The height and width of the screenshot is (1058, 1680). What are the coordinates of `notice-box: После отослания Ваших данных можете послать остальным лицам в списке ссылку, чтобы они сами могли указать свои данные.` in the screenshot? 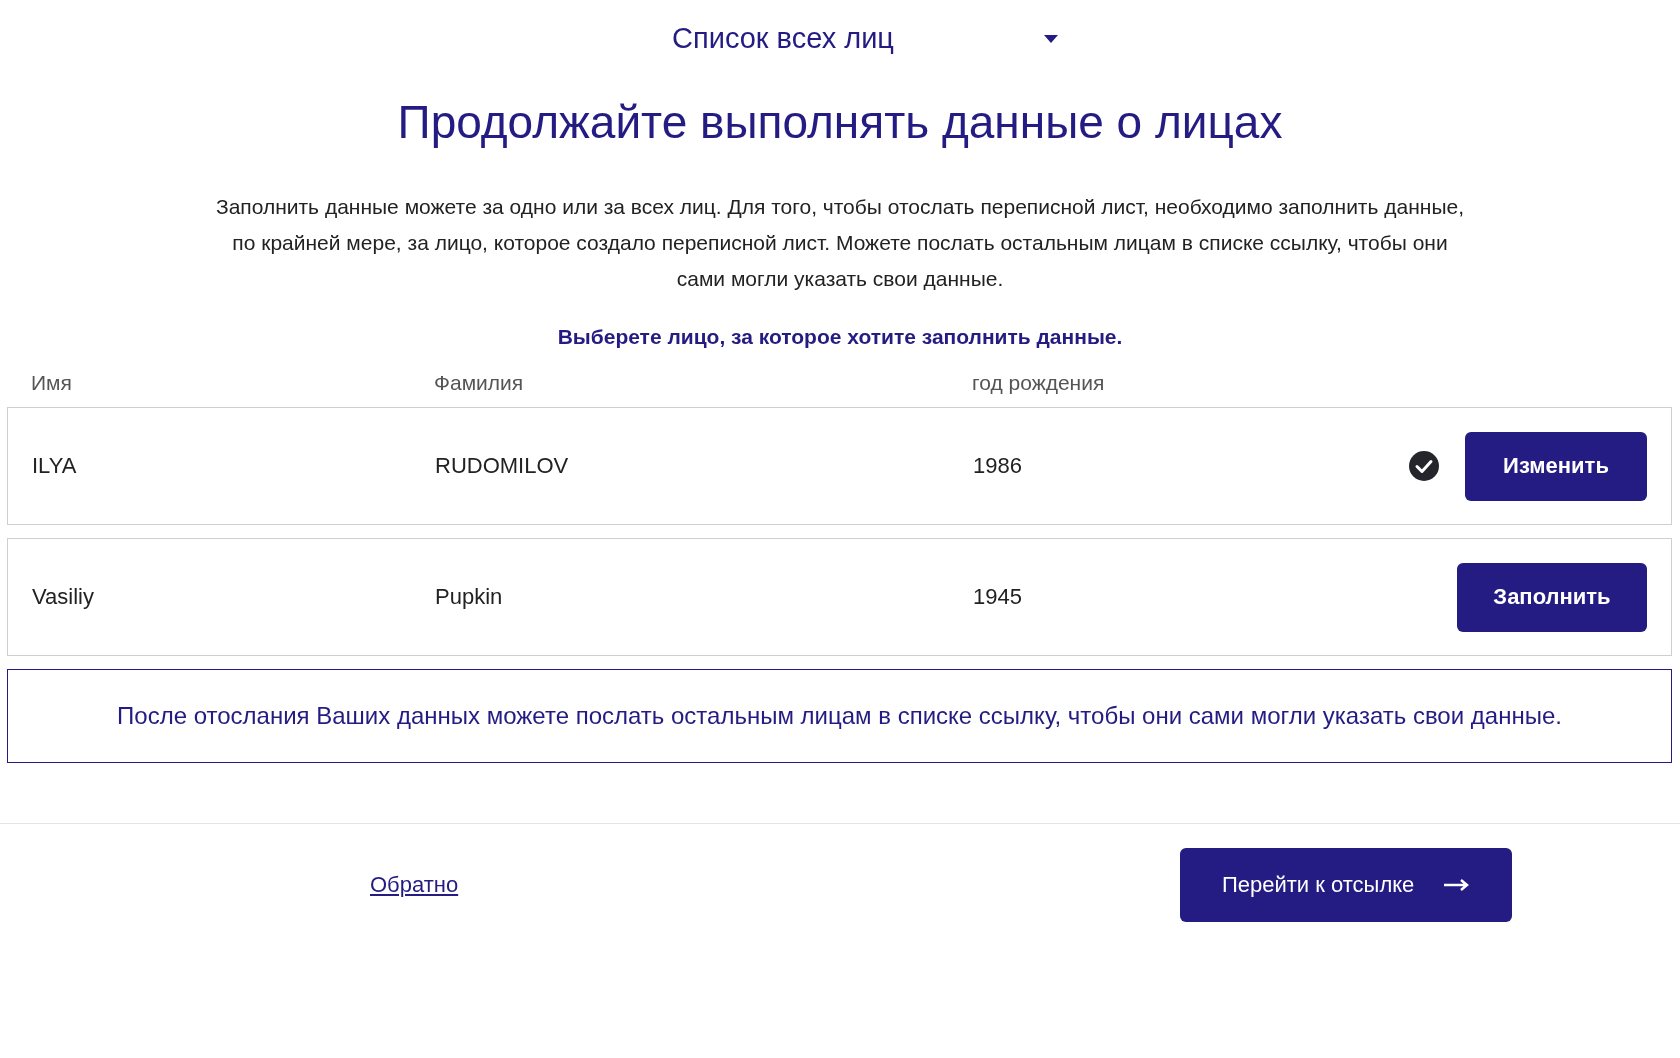 It's located at (839, 716).